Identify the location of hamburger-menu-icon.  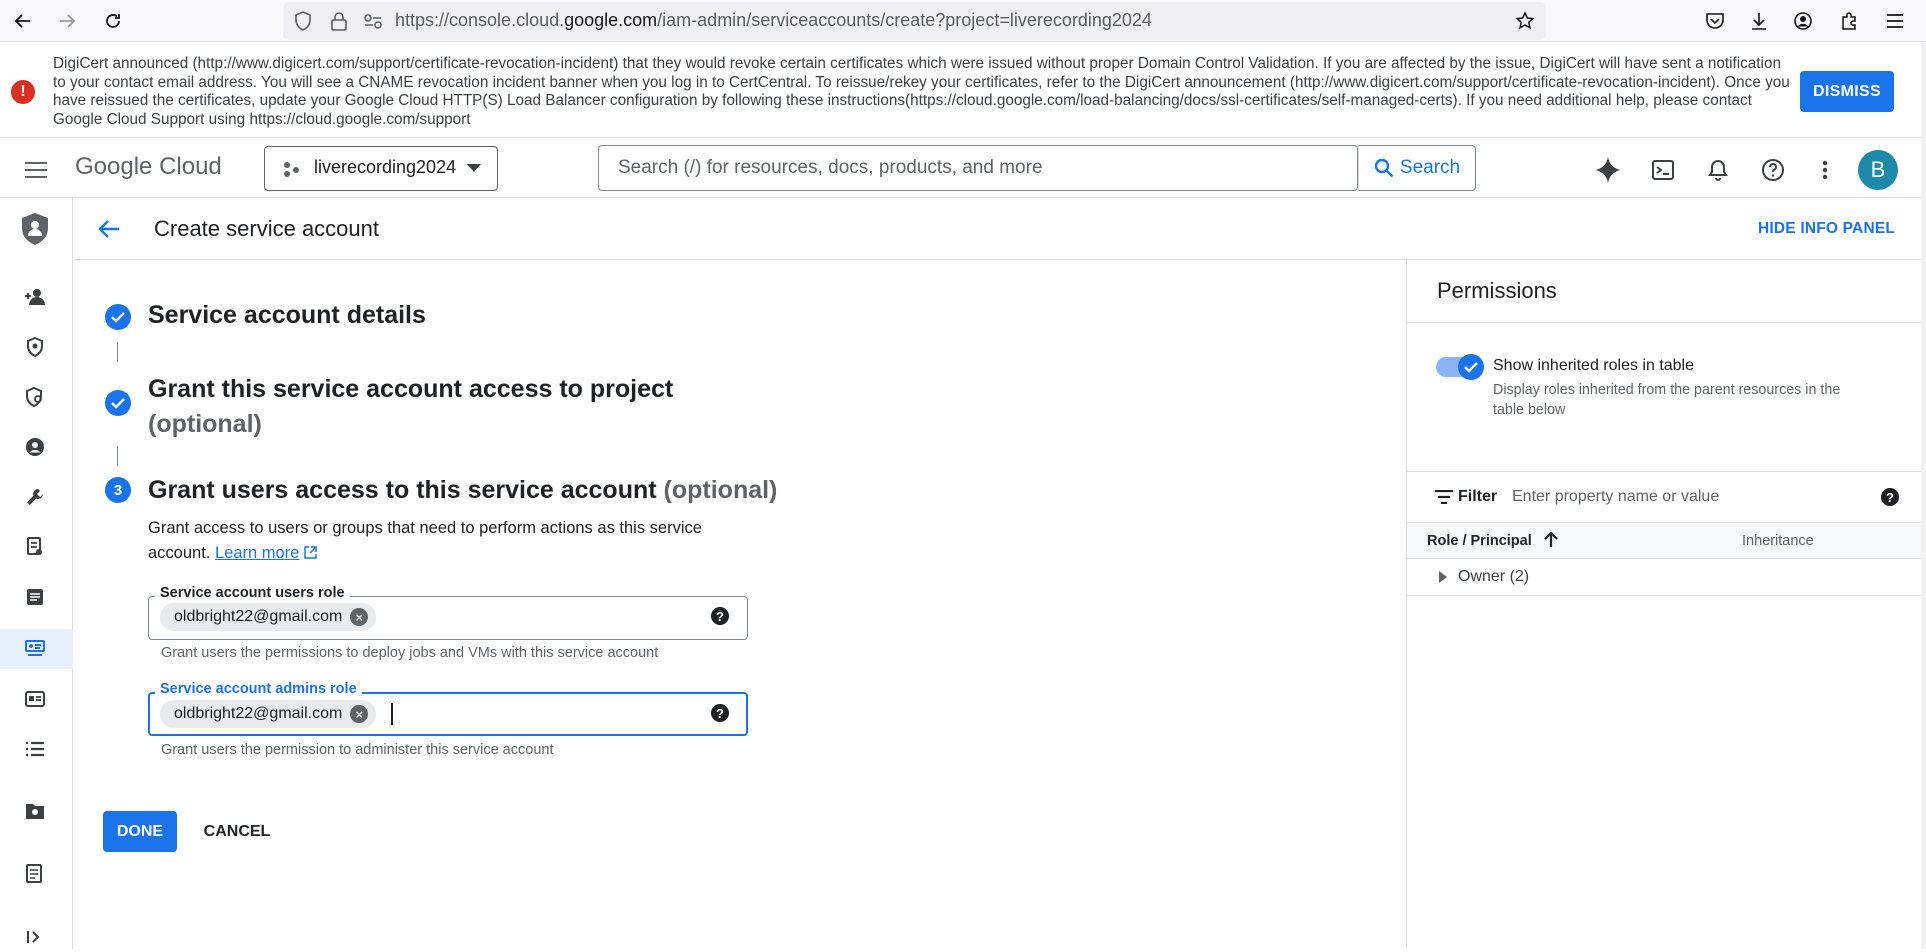
(36, 170).